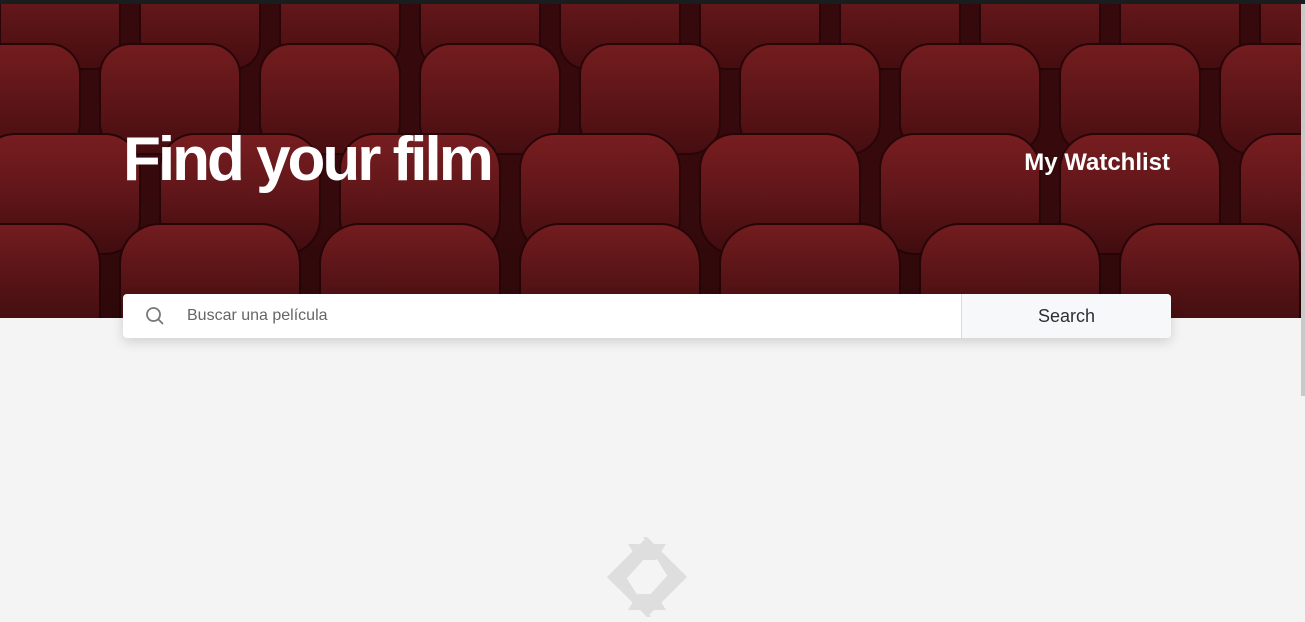 The width and height of the screenshot is (1305, 622). I want to click on search-bar: Search, so click(647, 316).